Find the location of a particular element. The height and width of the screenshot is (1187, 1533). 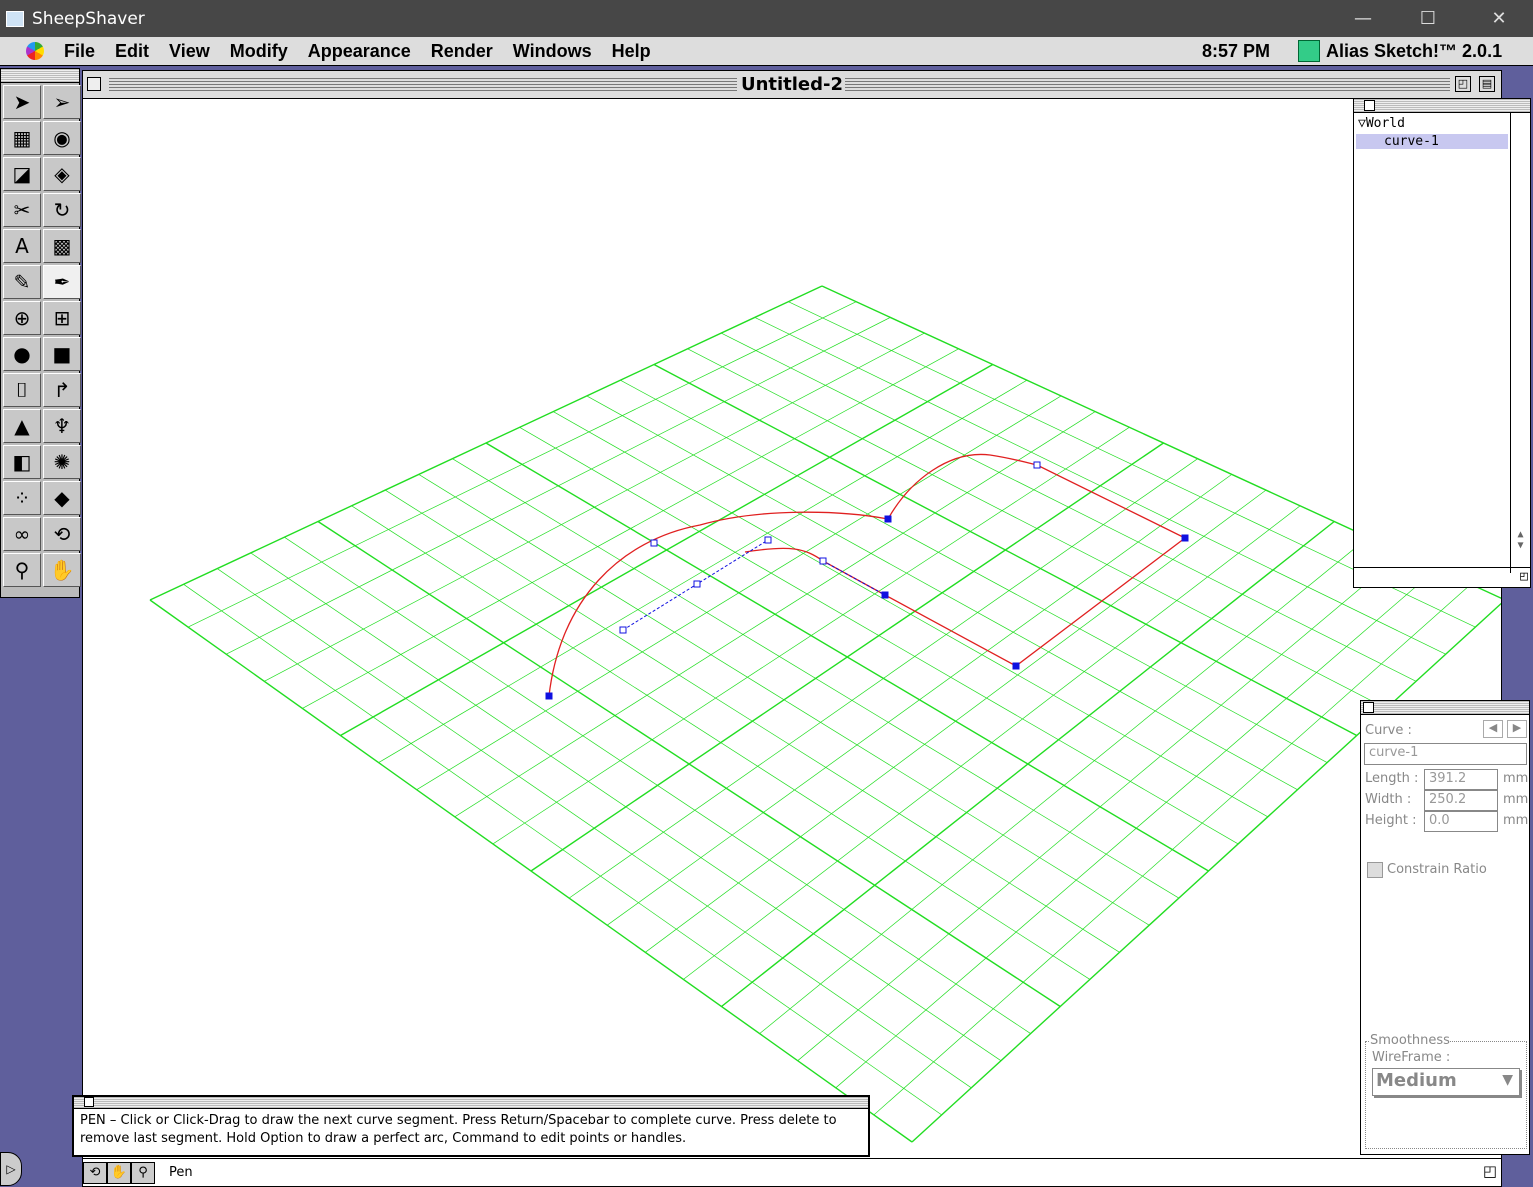

menu-appearance: Appearance is located at coordinates (359, 51).